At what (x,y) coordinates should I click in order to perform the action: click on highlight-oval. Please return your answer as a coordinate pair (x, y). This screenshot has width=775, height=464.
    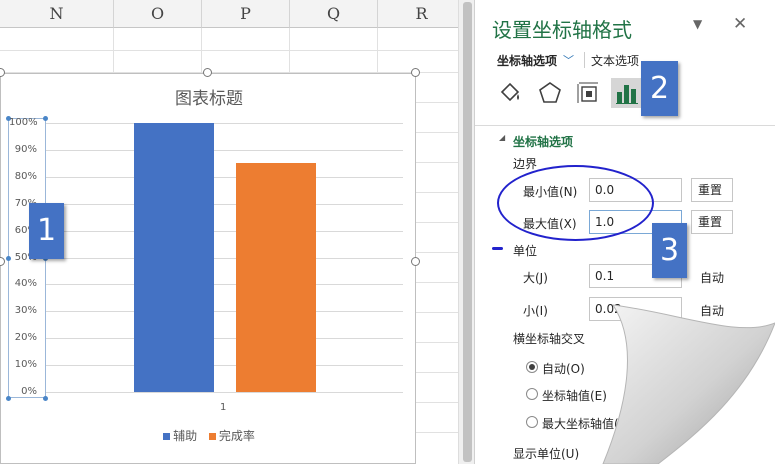
    Looking at the image, I should click on (575, 203).